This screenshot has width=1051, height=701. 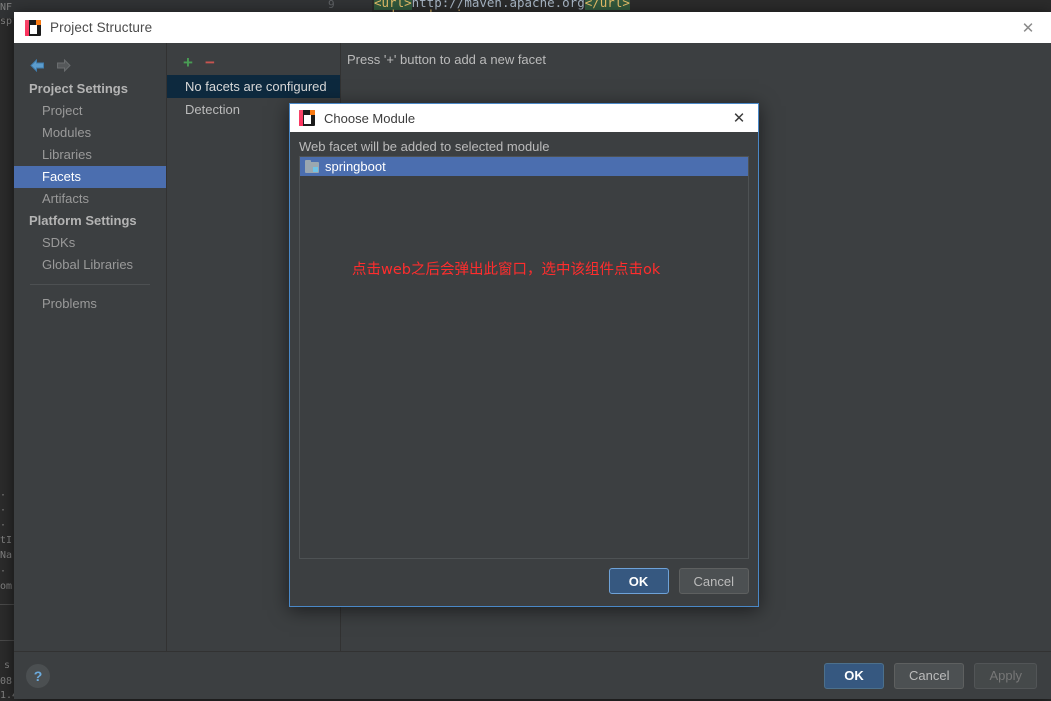 What do you see at coordinates (90, 265) in the screenshot?
I see `sidebar-item-global-libraries: Global Libraries` at bounding box center [90, 265].